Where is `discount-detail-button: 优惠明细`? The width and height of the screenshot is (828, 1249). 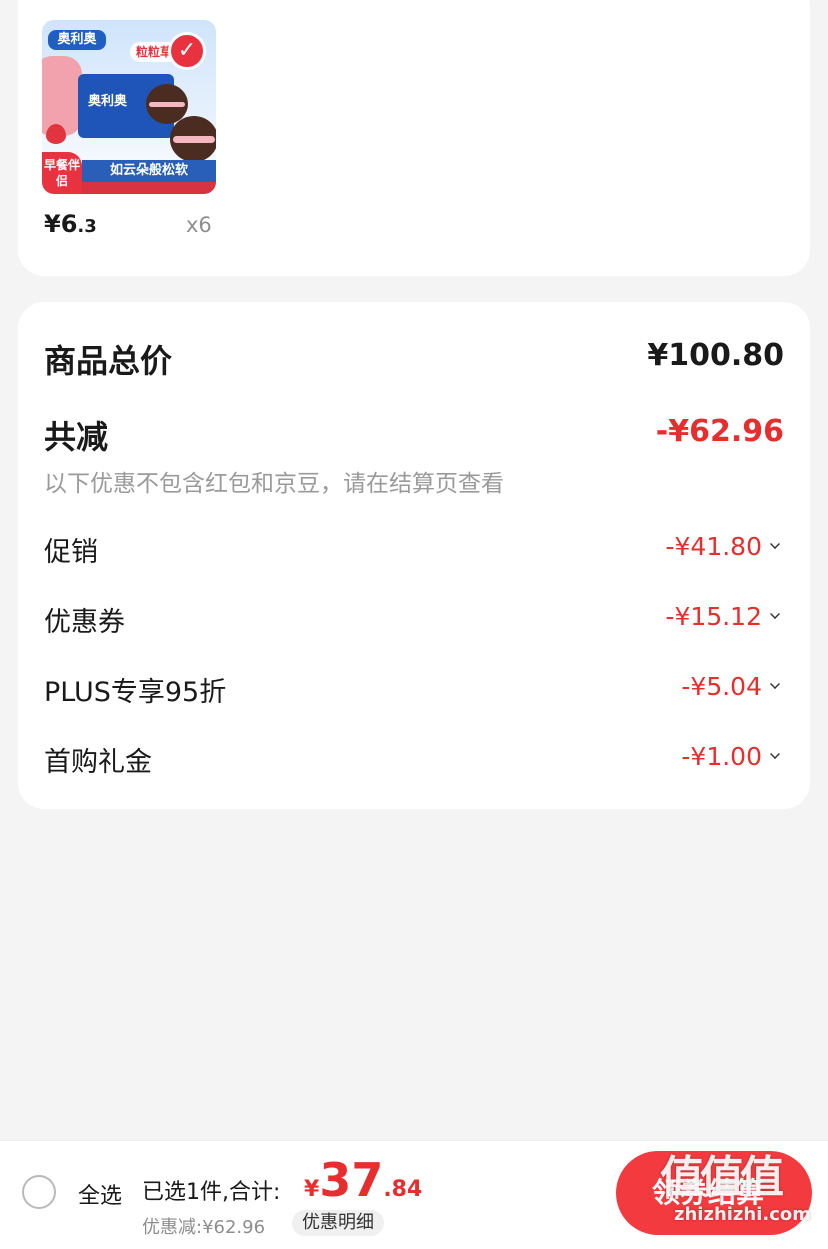 discount-detail-button: 优惠明细 is located at coordinates (338, 1223).